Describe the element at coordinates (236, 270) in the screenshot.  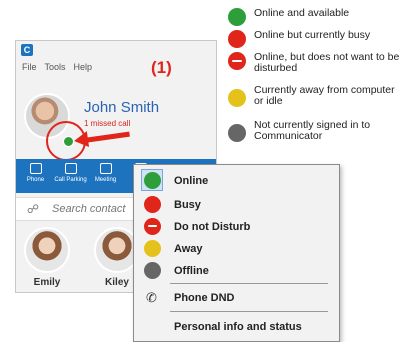
I see `menu-item-offline: Offline` at that location.